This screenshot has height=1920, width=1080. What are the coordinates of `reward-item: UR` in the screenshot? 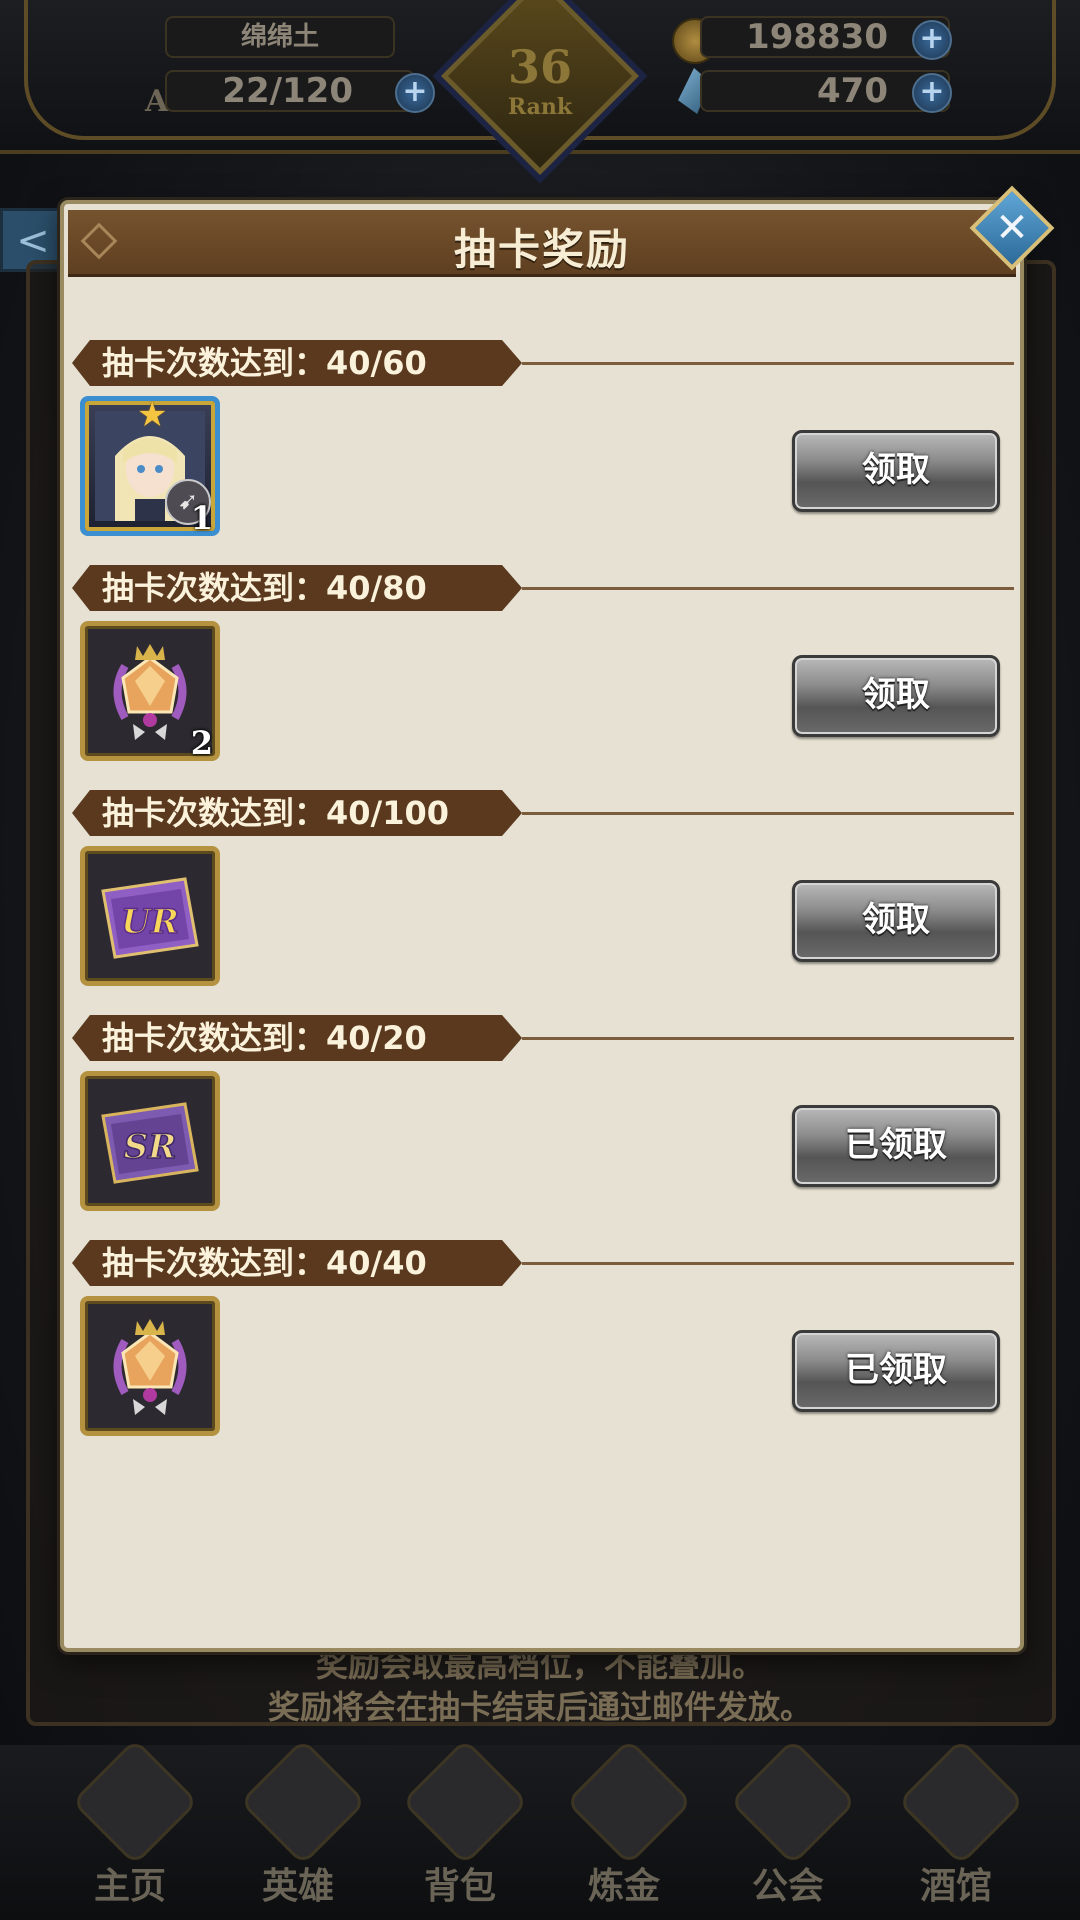 It's located at (150, 916).